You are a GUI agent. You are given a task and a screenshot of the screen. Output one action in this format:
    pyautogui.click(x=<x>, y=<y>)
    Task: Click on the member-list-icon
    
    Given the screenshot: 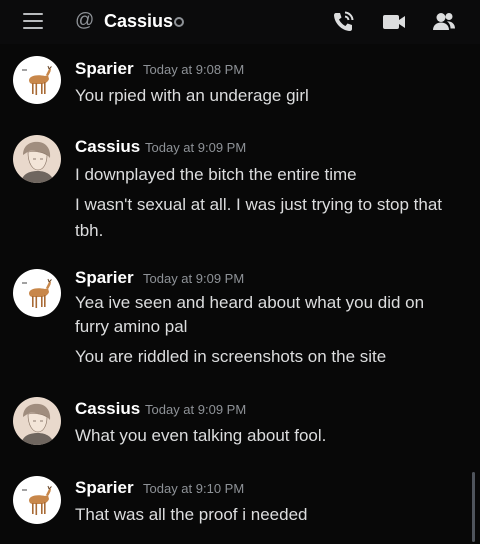 What is the action you would take?
    pyautogui.click(x=444, y=22)
    